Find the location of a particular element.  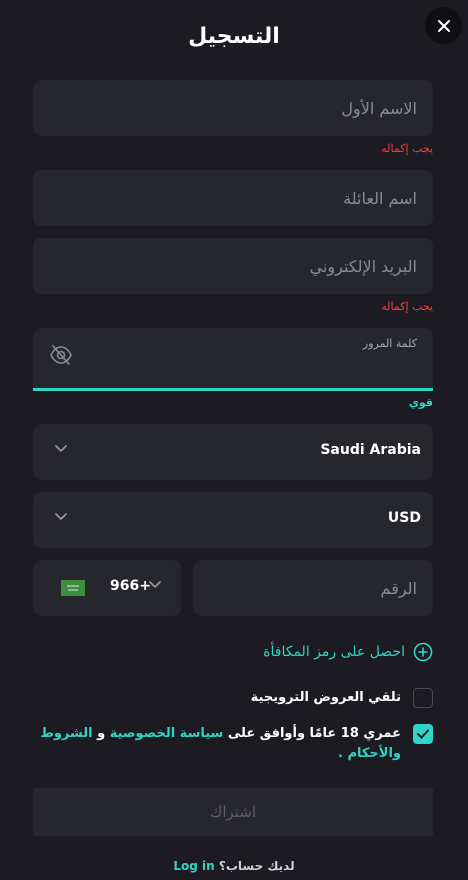

eye-off-icon is located at coordinates (61, 357).